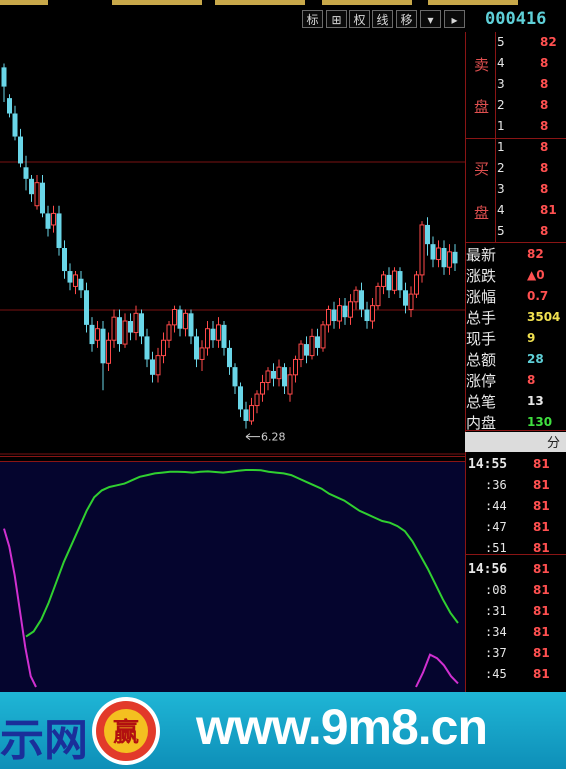 This screenshot has width=566, height=769. What do you see at coordinates (501, 168) in the screenshot?
I see `buy-level: 2` at bounding box center [501, 168].